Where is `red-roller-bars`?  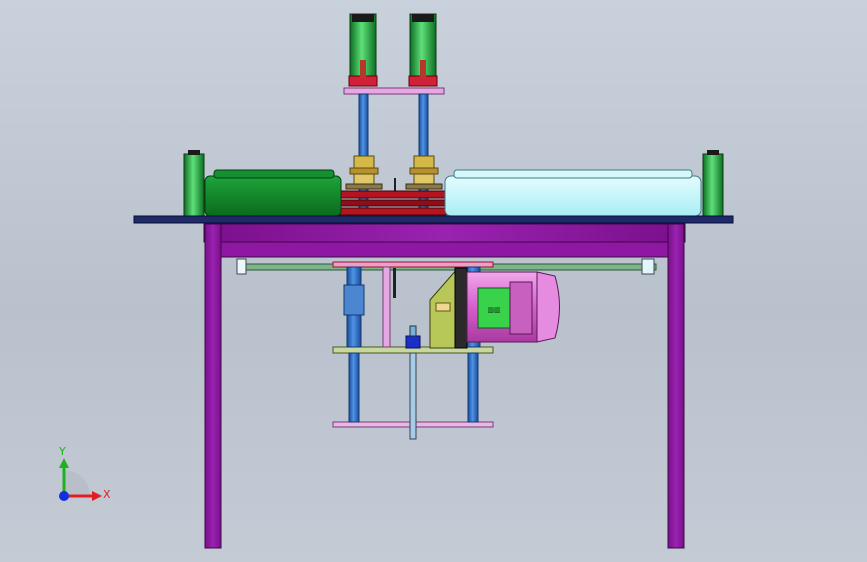 red-roller-bars is located at coordinates (393, 203).